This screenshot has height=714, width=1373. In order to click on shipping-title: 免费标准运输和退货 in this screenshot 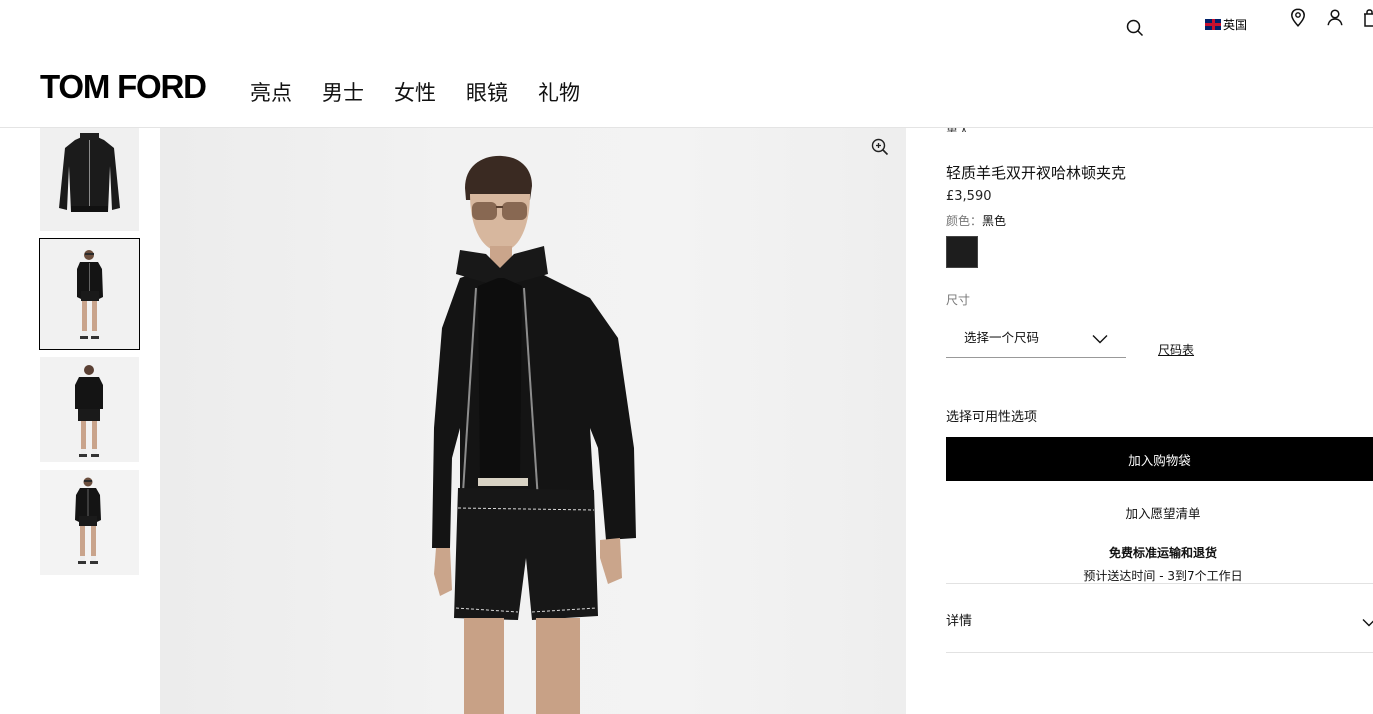, I will do `click(1162, 553)`.